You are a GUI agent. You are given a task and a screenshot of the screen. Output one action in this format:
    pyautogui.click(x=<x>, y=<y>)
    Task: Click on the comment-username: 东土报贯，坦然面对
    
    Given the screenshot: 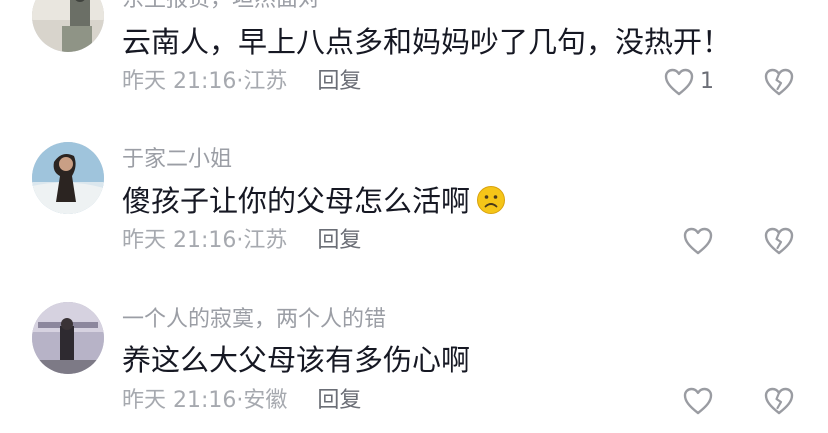 What is the action you would take?
    pyautogui.click(x=221, y=7)
    